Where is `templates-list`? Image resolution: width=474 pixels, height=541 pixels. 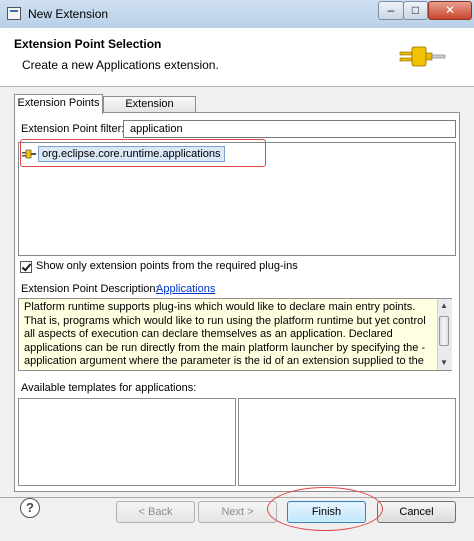
templates-list is located at coordinates (127, 442).